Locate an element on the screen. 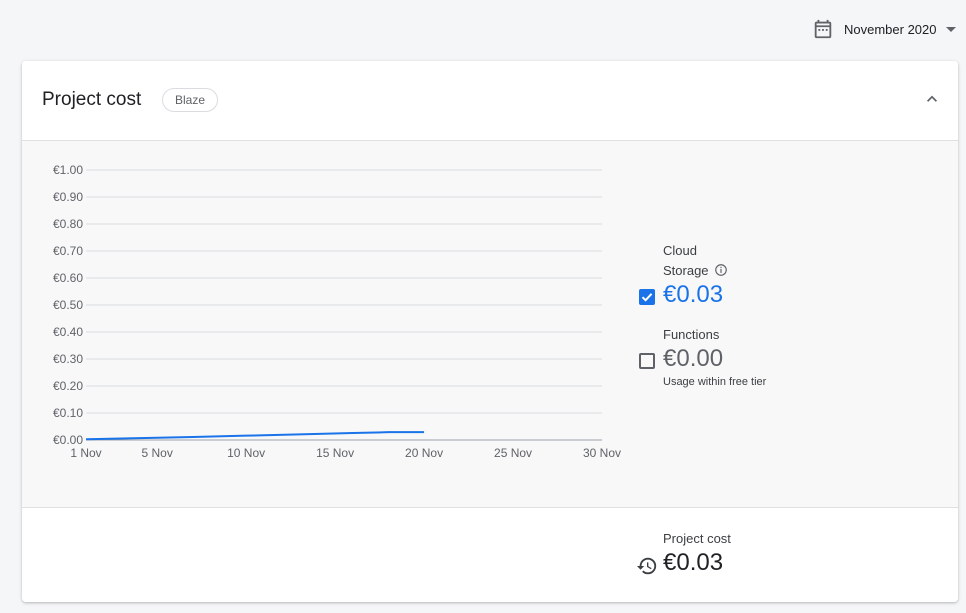  month-picker-label: November 2020 is located at coordinates (890, 29).